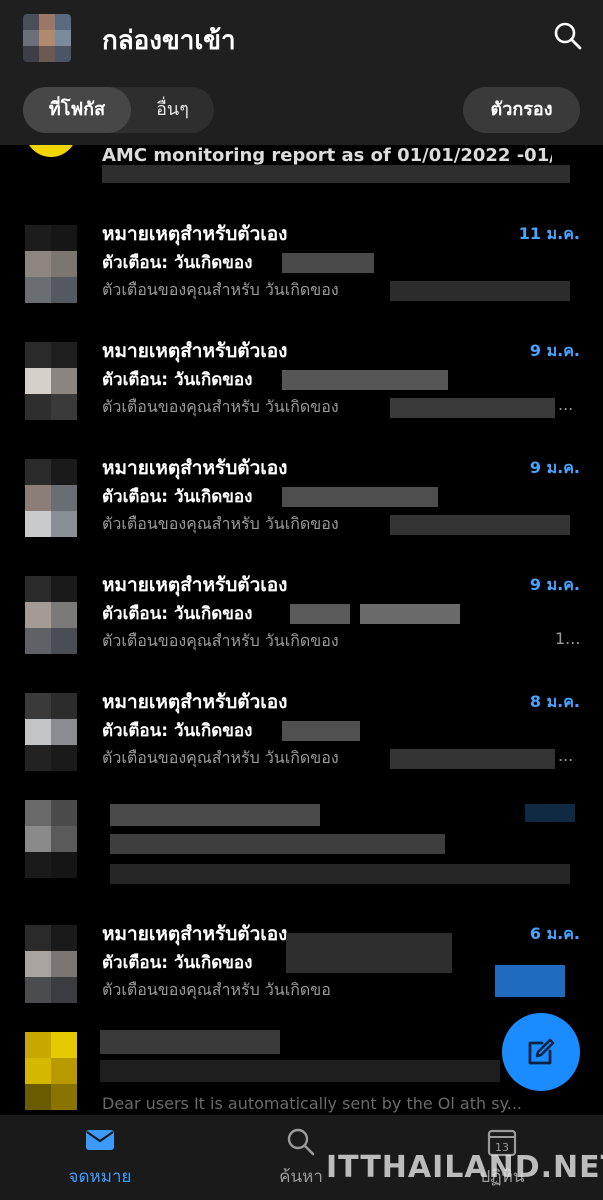 The image size is (603, 1200). I want to click on nav-mail-label: จดหมาย, so click(100, 1177).